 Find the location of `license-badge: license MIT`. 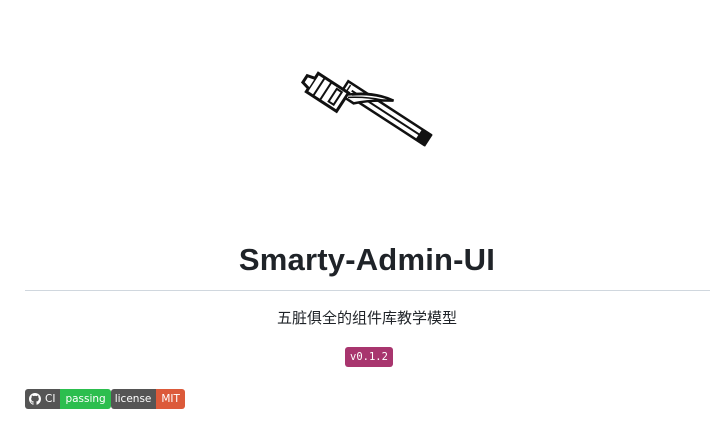

license-badge: license MIT is located at coordinates (147, 399).